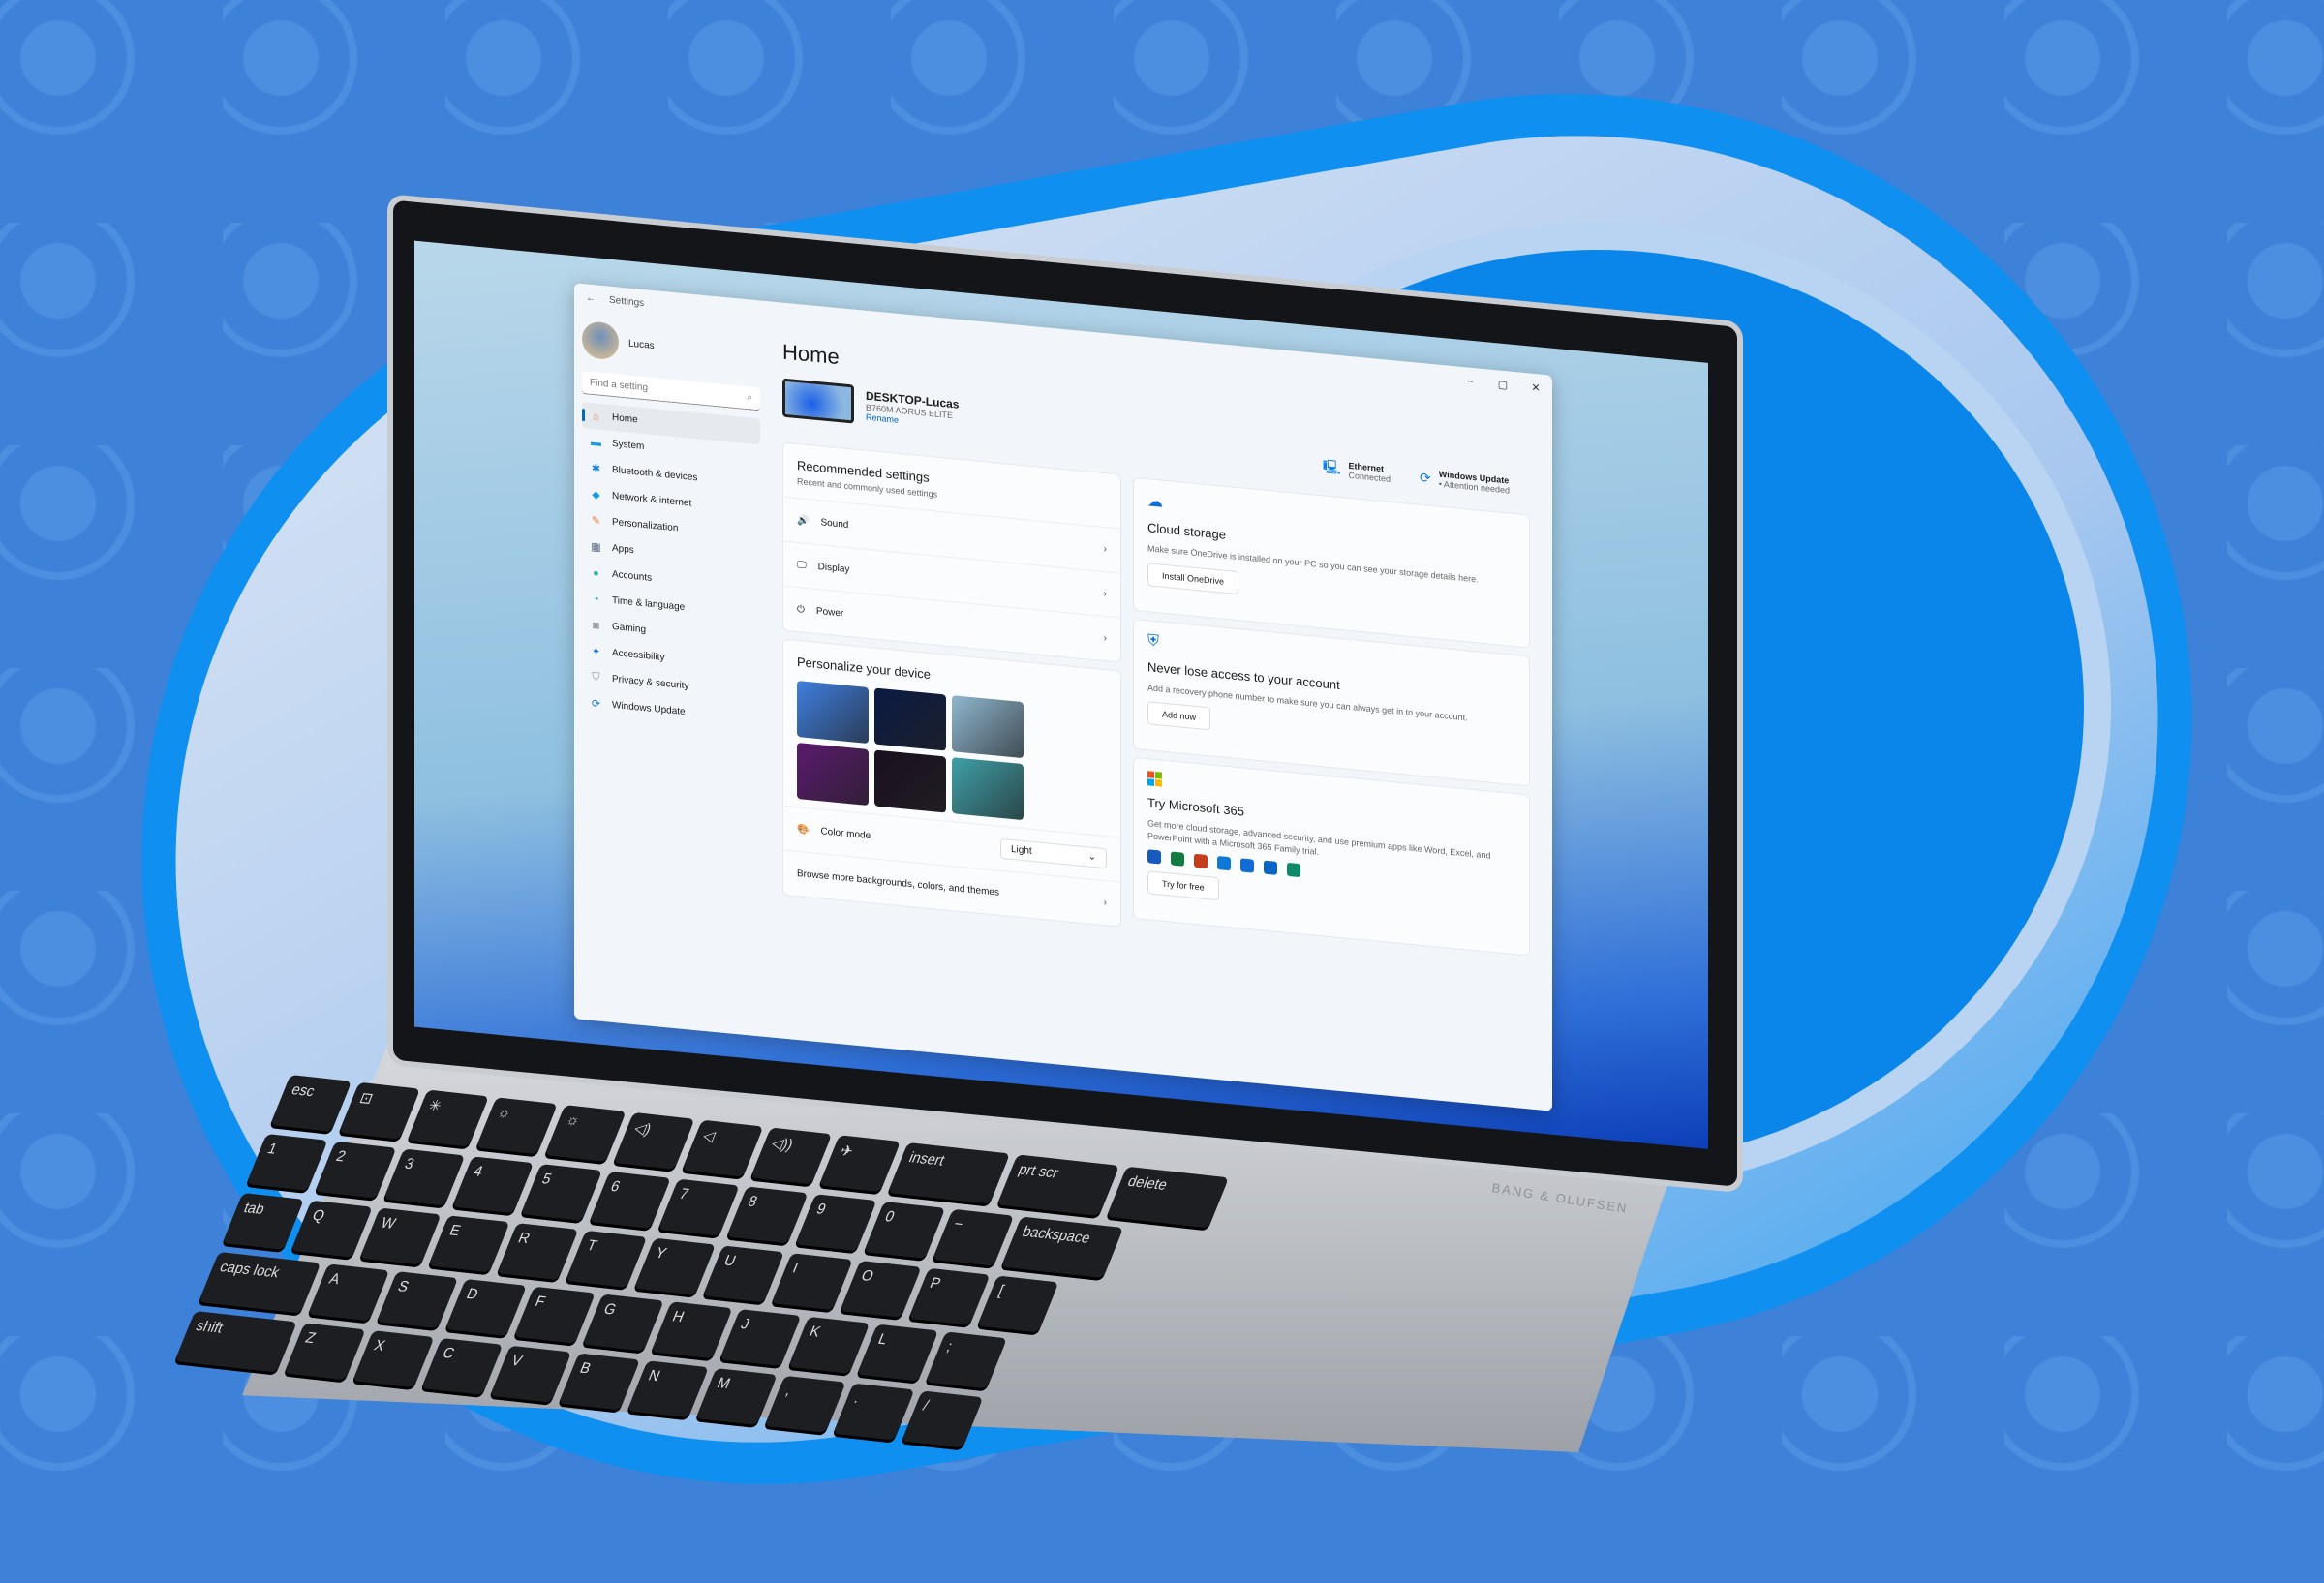 This screenshot has width=2324, height=1583. What do you see at coordinates (649, 604) in the screenshot?
I see `sidebar-item-label: Time & language` at bounding box center [649, 604].